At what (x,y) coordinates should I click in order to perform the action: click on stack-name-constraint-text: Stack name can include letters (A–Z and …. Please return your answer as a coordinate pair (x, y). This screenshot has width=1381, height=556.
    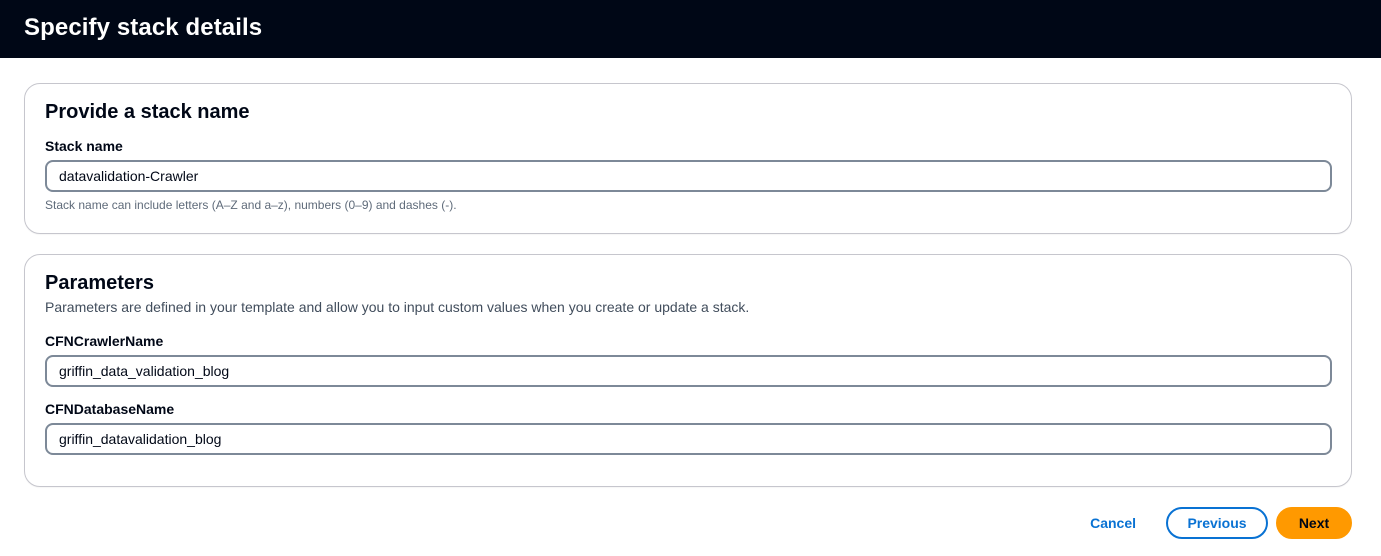
    Looking at the image, I should click on (251, 205).